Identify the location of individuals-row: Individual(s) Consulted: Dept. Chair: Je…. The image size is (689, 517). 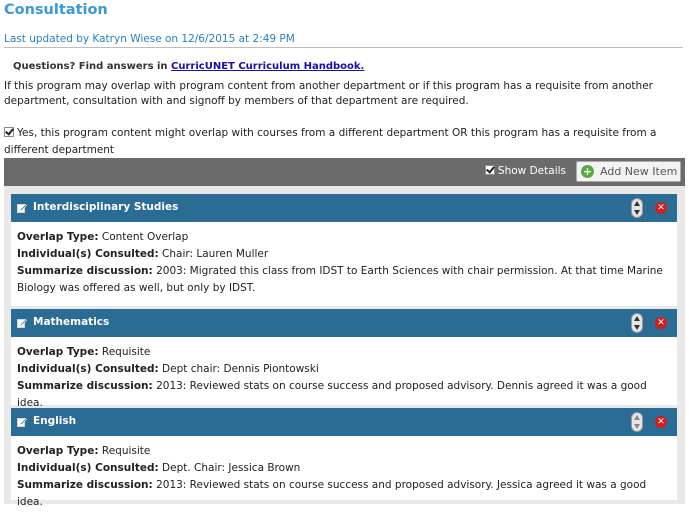
(344, 468).